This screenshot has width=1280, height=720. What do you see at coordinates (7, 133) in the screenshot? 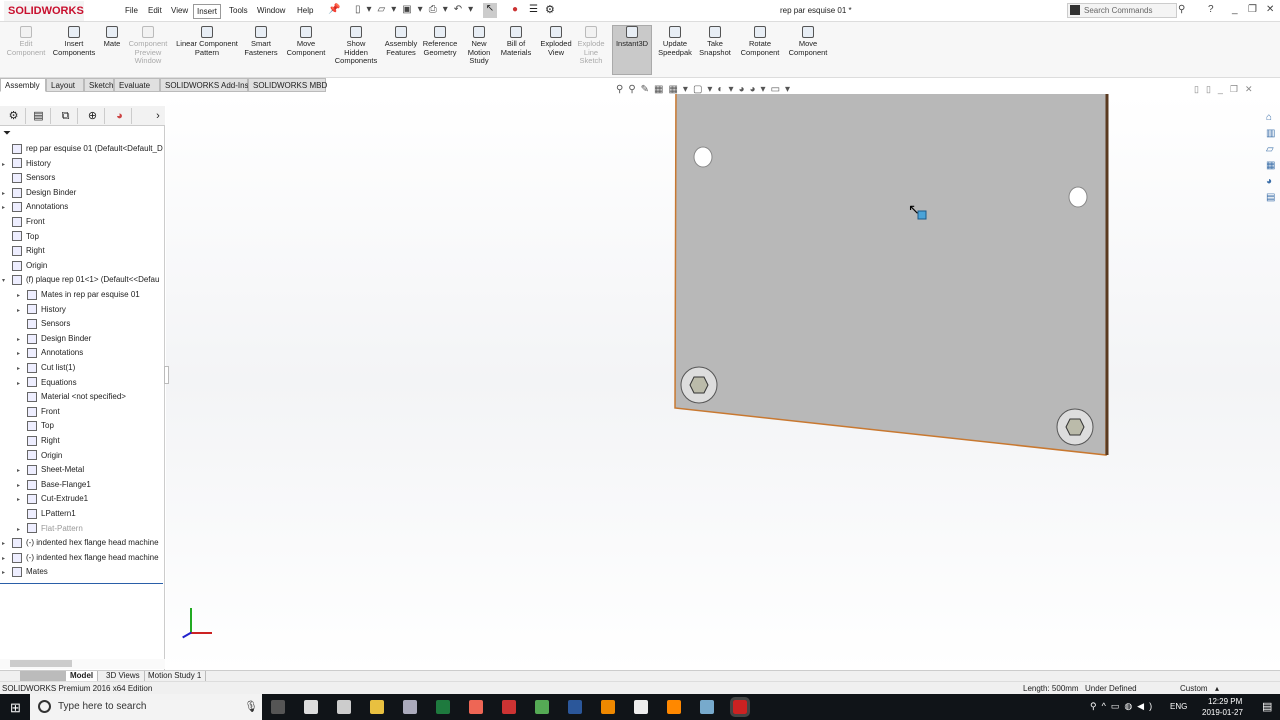
I see `filter-icon: ⏷` at bounding box center [7, 133].